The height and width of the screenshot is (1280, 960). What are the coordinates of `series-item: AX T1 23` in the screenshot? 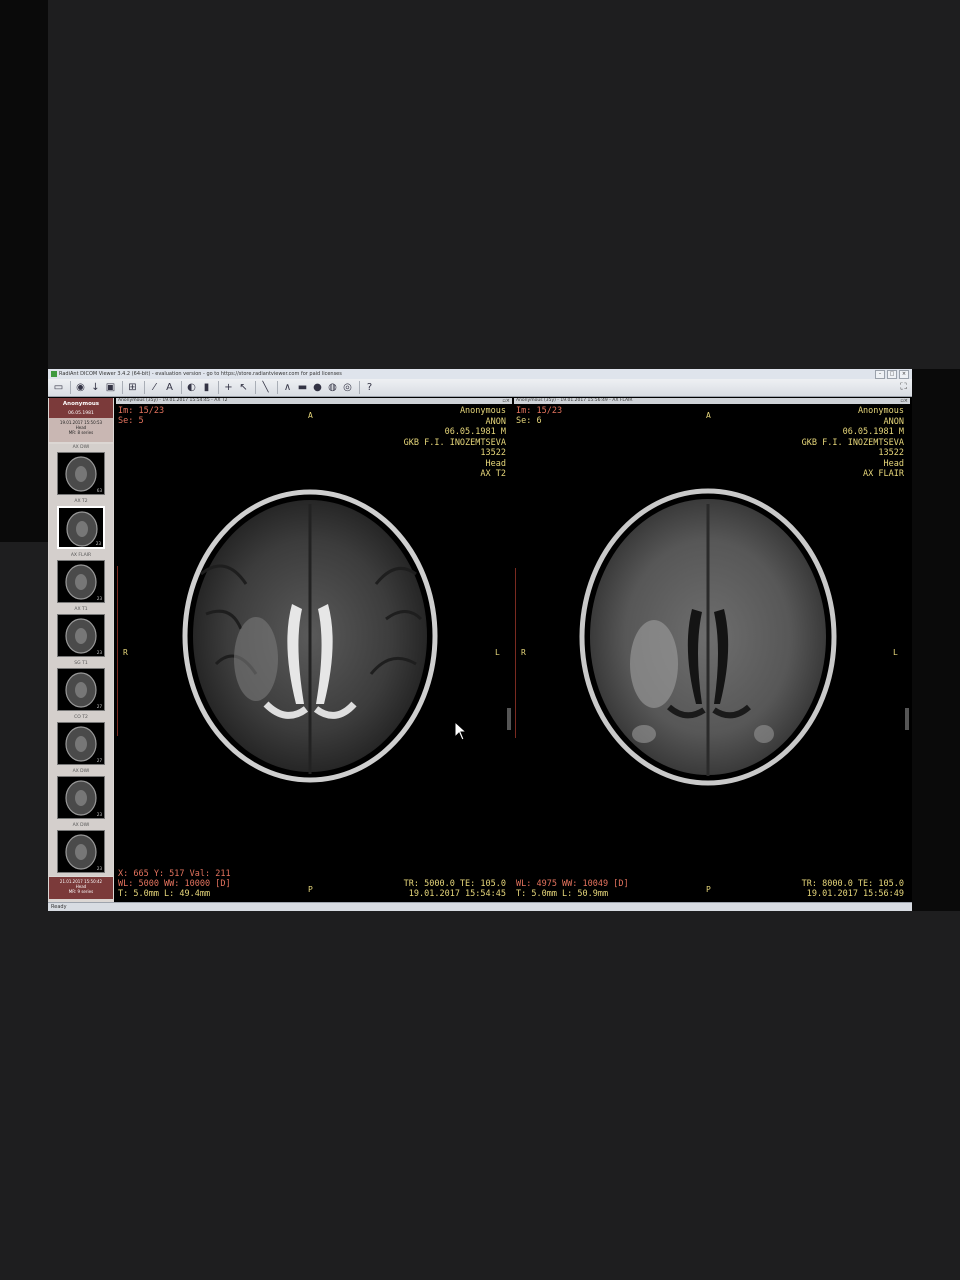 It's located at (81, 633).